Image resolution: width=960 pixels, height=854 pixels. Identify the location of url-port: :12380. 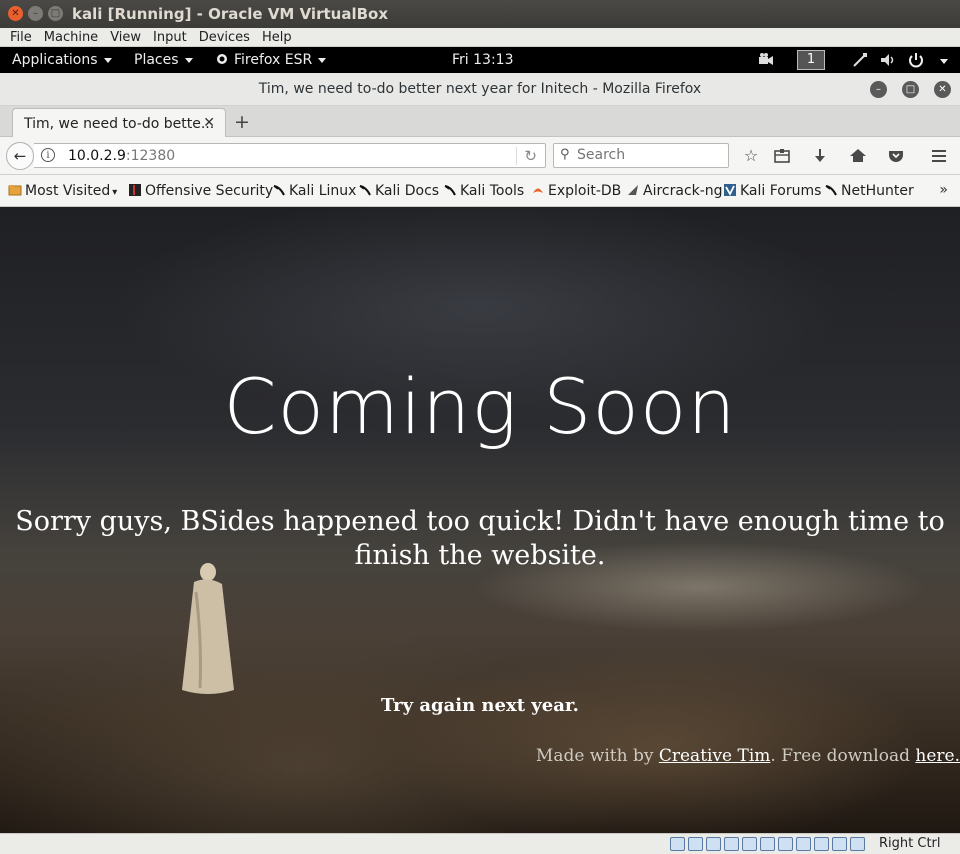
(150, 156).